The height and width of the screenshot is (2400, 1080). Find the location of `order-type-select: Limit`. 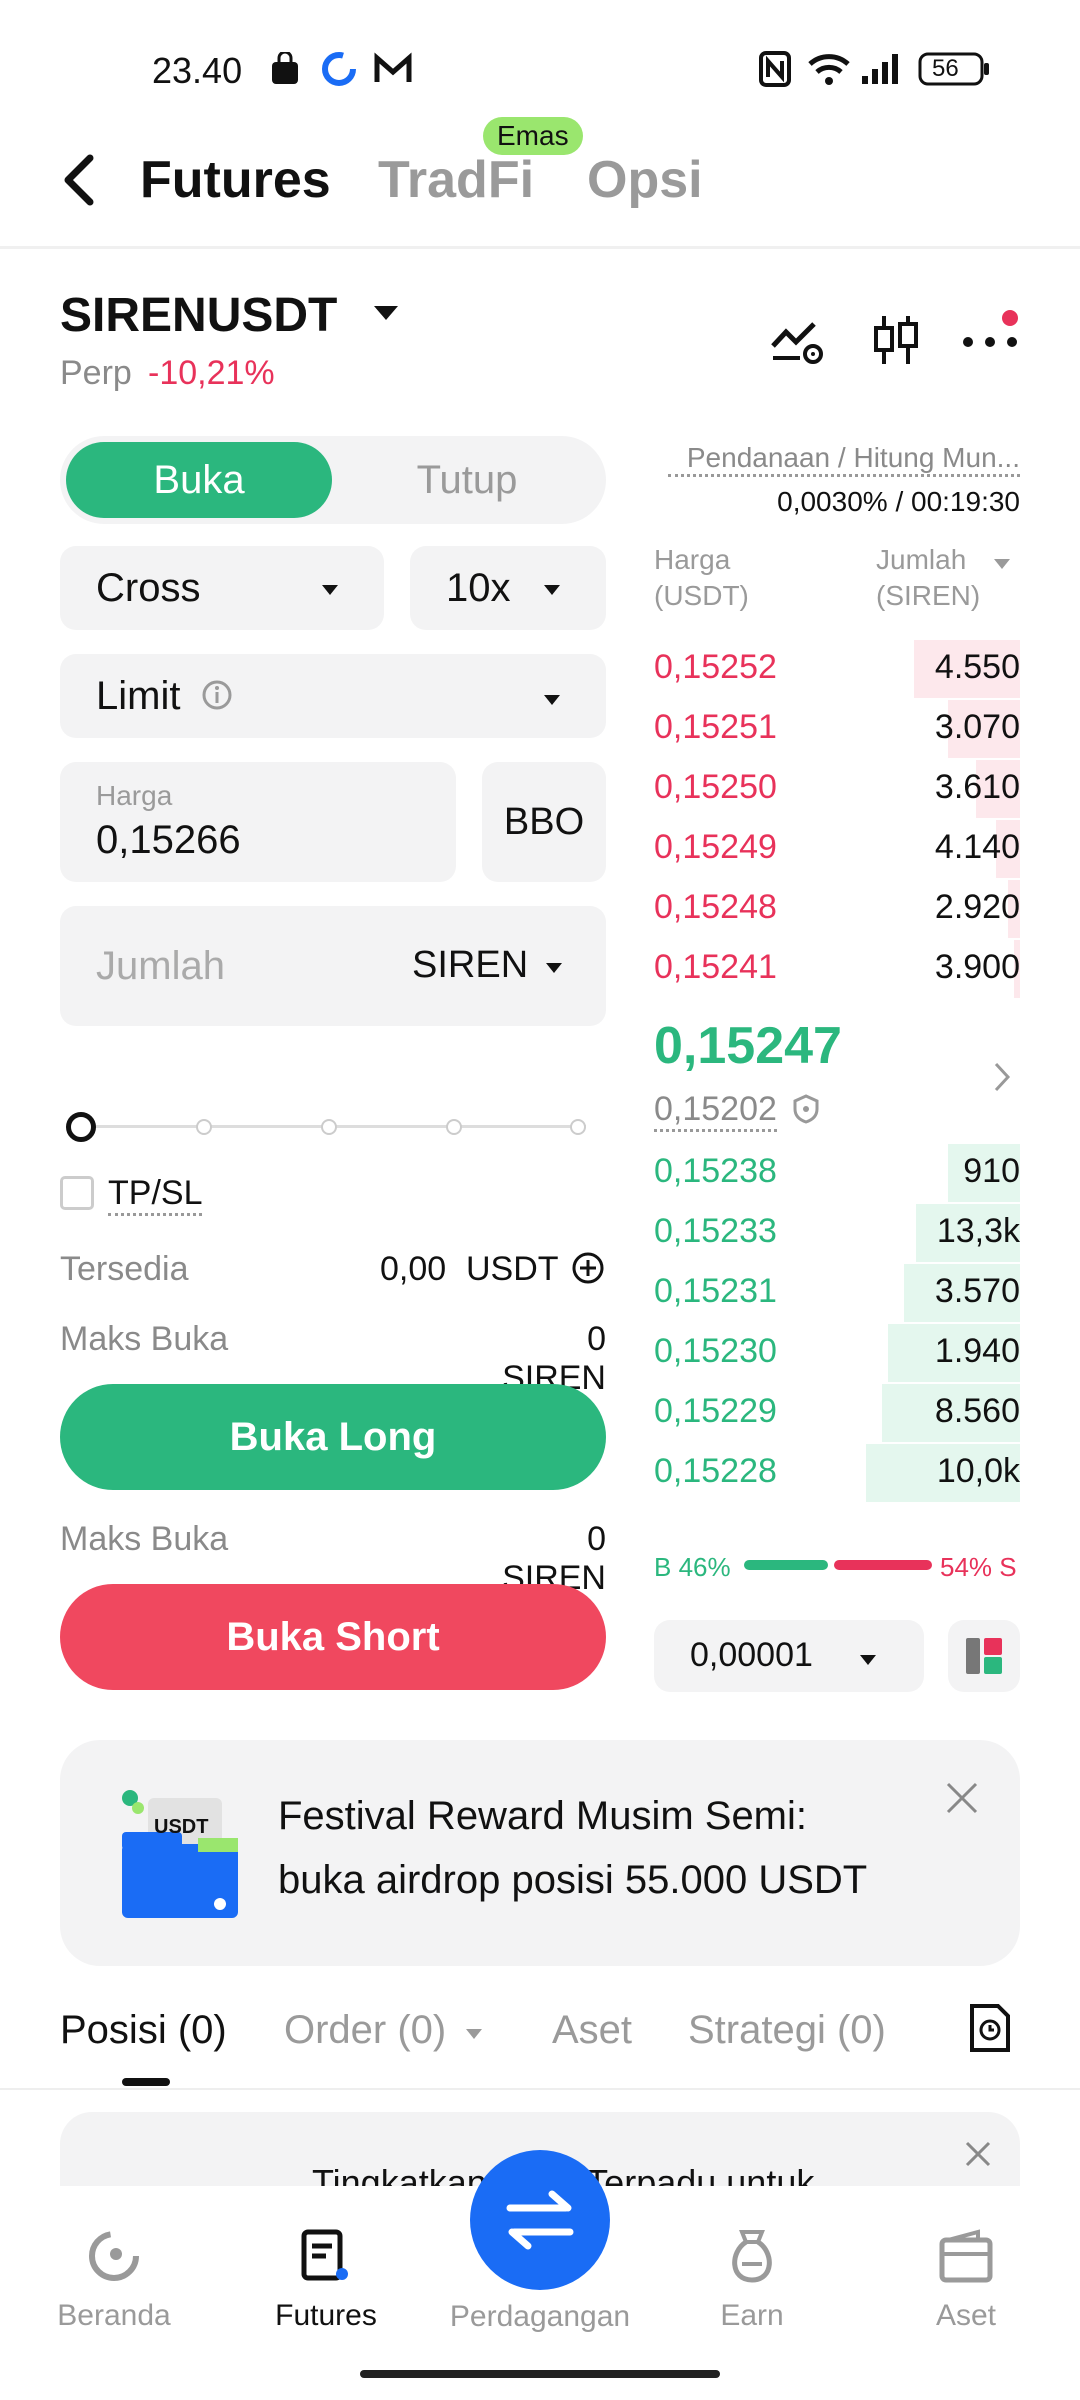

order-type-select: Limit is located at coordinates (333, 696).